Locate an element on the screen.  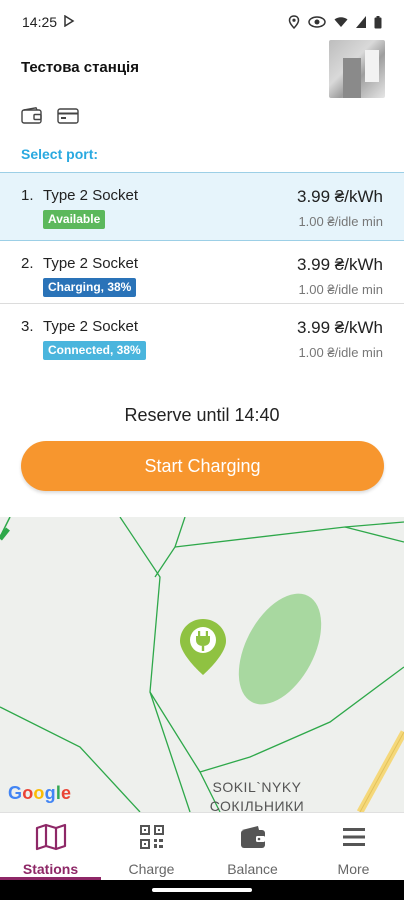
signal-icon is located at coordinates (361, 22).